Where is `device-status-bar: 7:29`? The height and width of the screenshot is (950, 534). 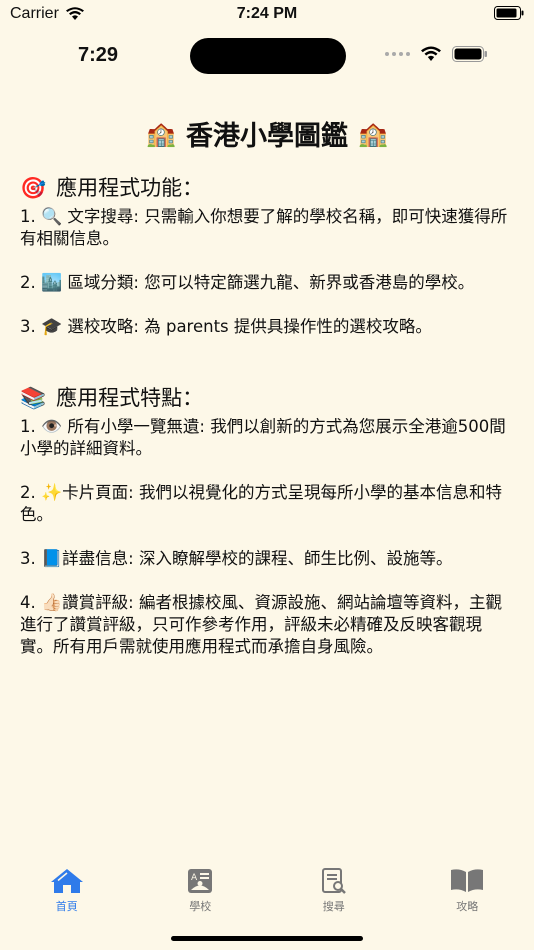 device-status-bar: 7:29 is located at coordinates (267, 55).